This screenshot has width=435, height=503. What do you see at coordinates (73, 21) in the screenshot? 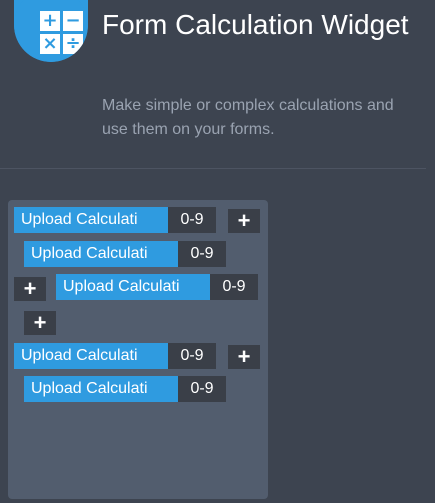
I see `minus-icon: −` at bounding box center [73, 21].